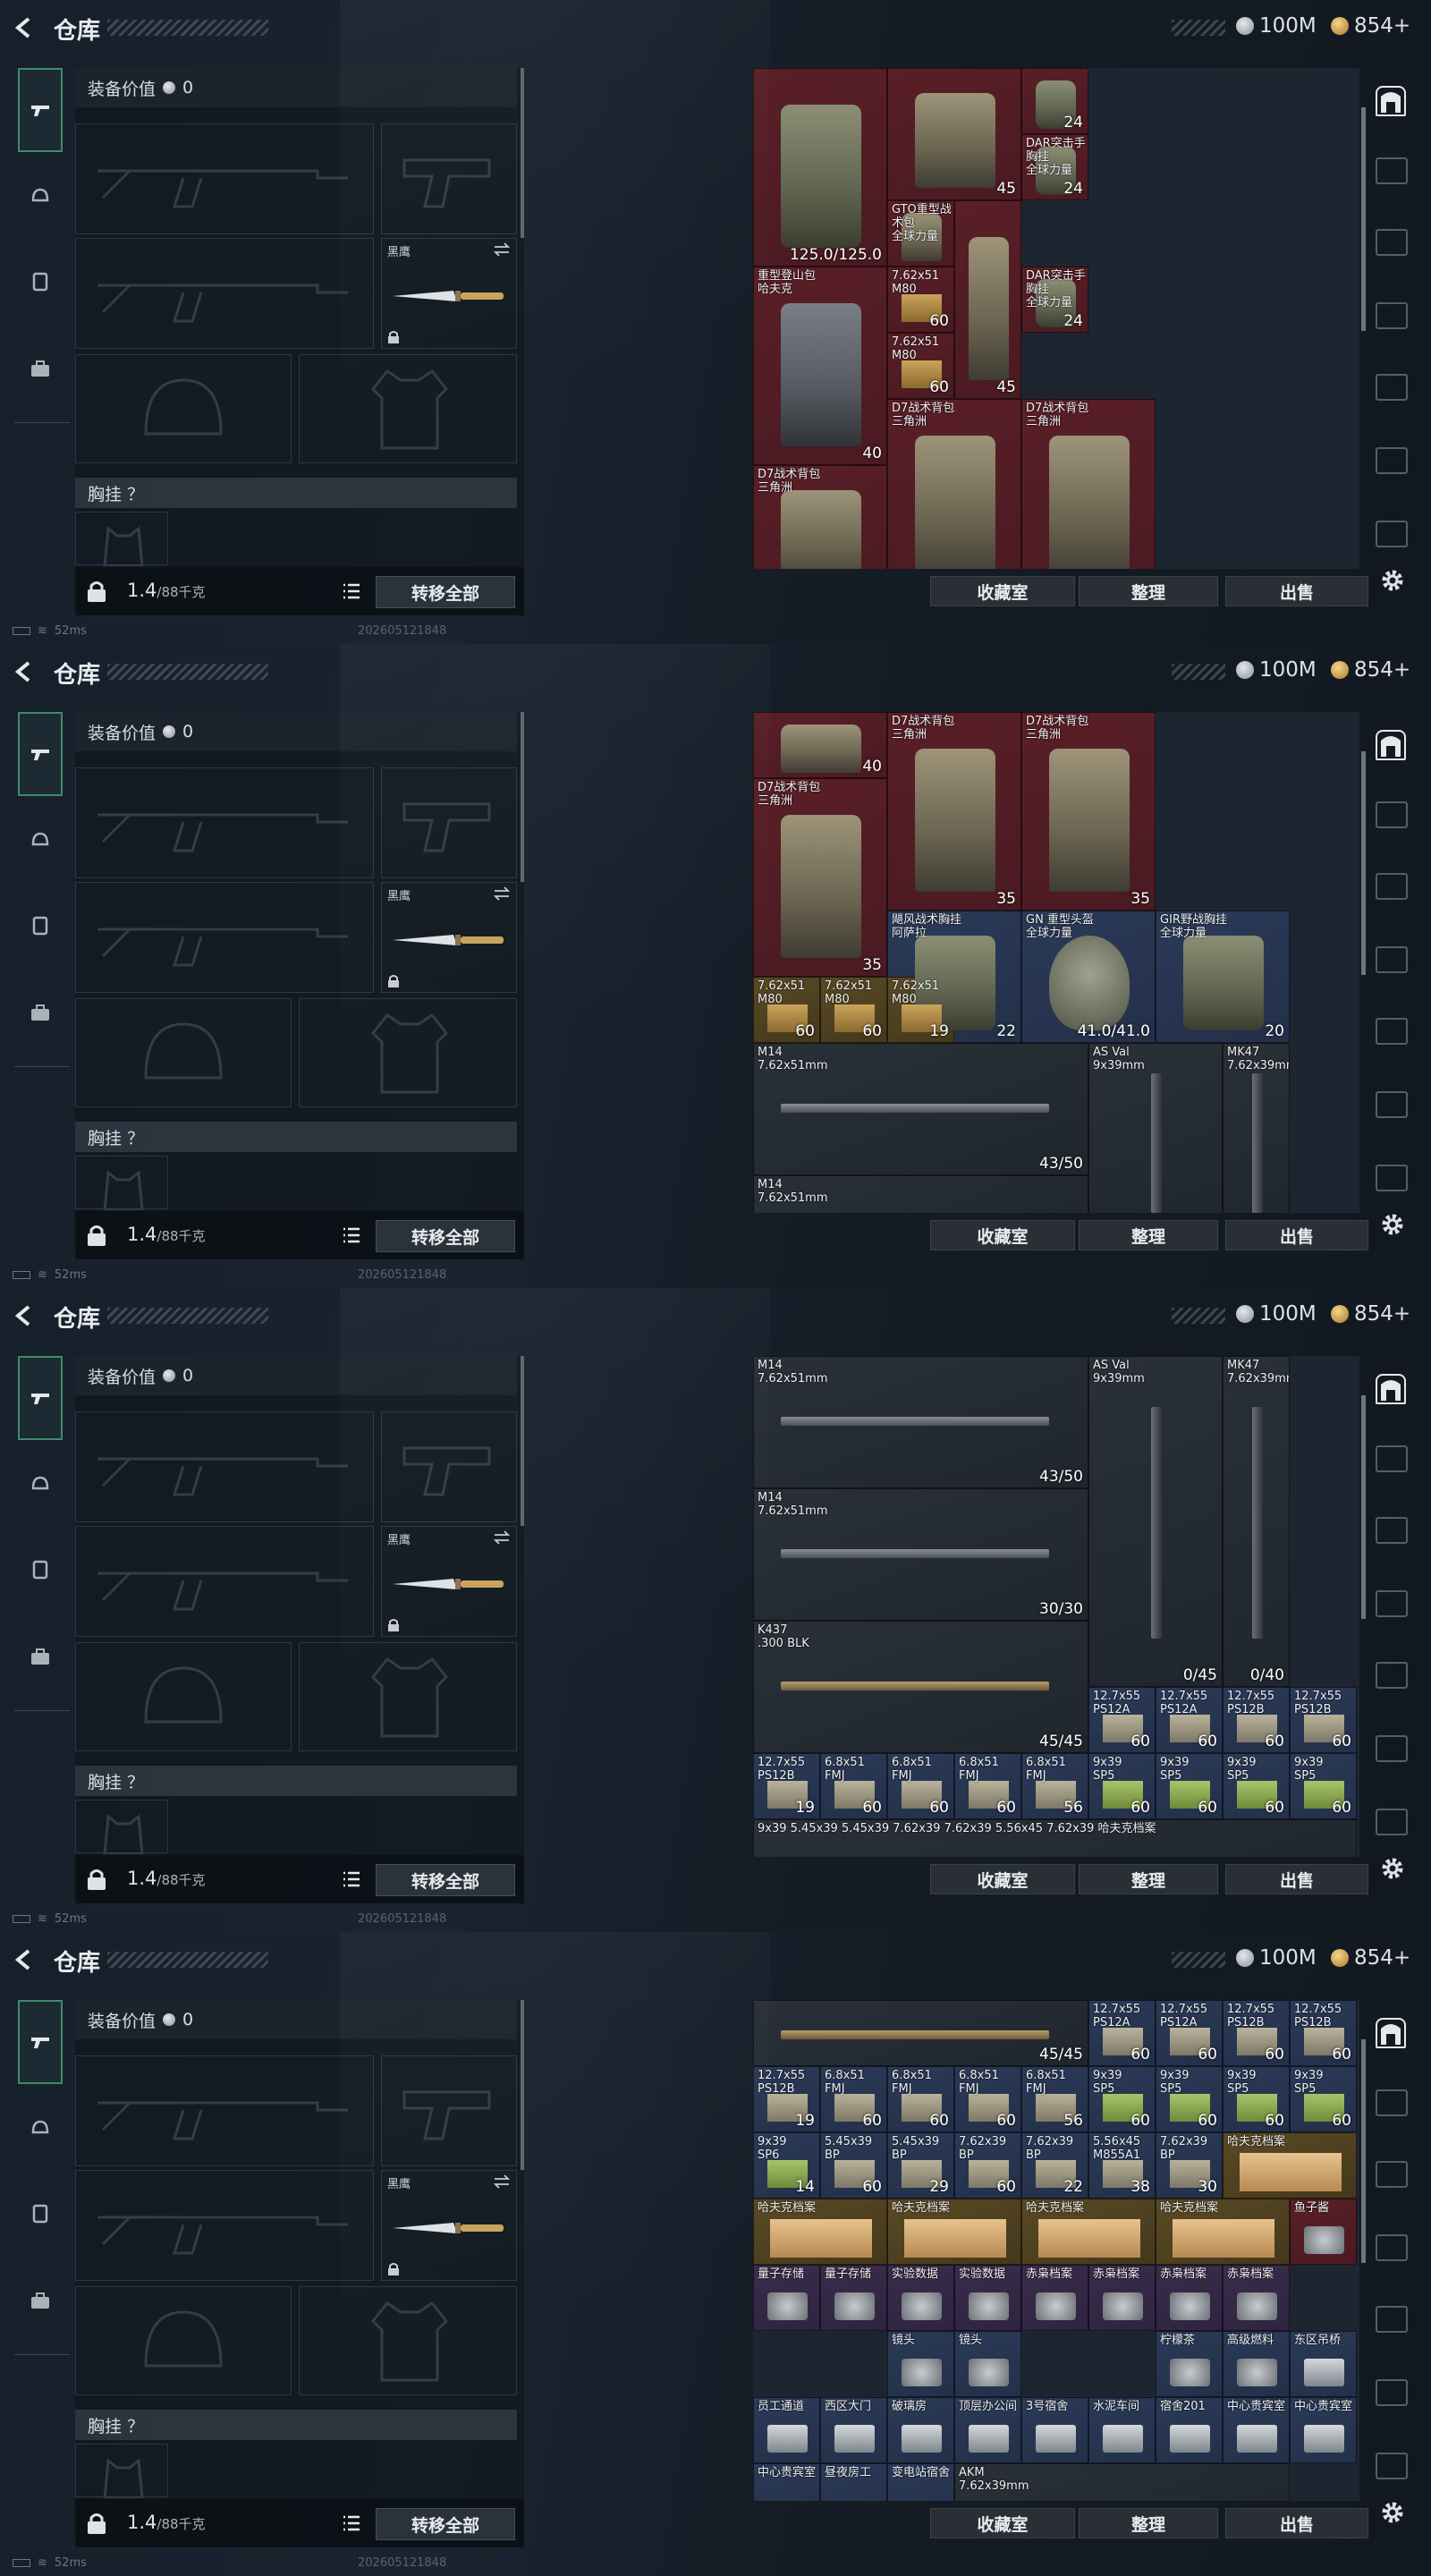 Image resolution: width=1431 pixels, height=2576 pixels. I want to click on secondary-weapon-slot, so click(225, 293).